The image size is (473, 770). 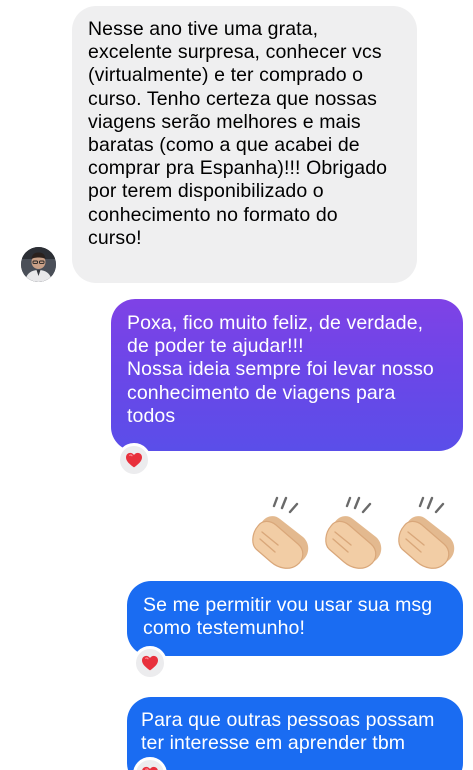 I want to click on message-line: curso. Tenho certeza que nossas, so click(x=232, y=98).